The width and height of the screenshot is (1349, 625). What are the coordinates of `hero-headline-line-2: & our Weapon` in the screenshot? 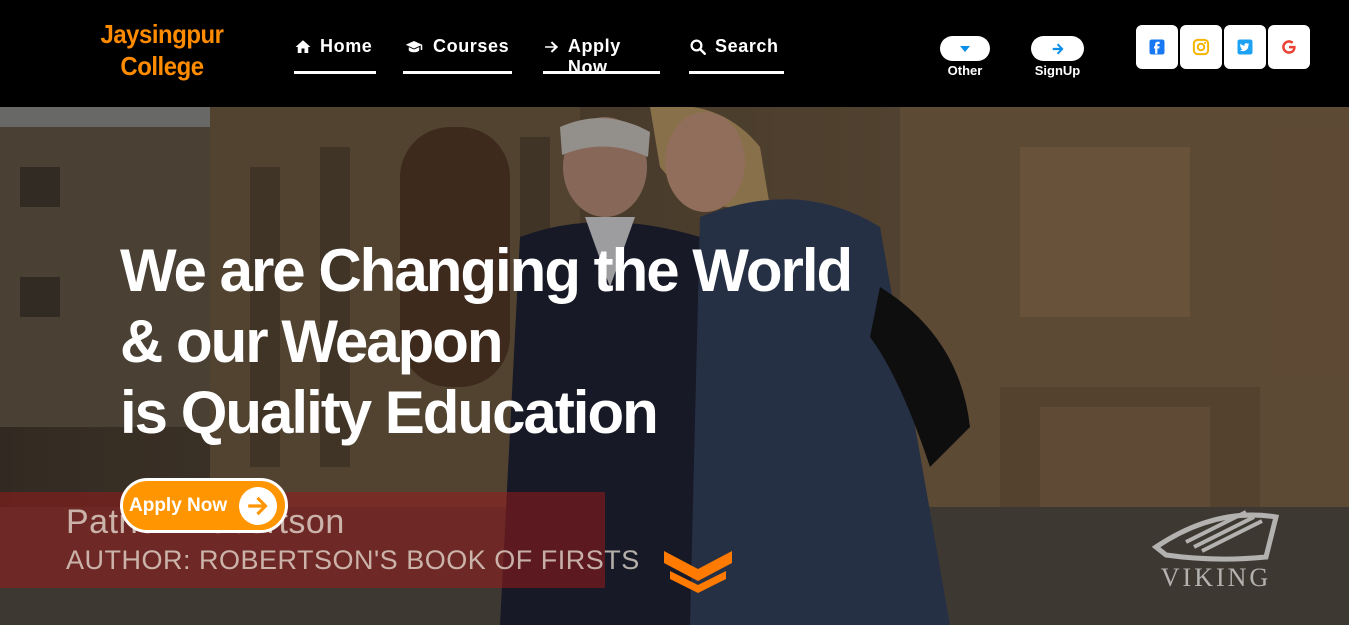 It's located at (312, 341).